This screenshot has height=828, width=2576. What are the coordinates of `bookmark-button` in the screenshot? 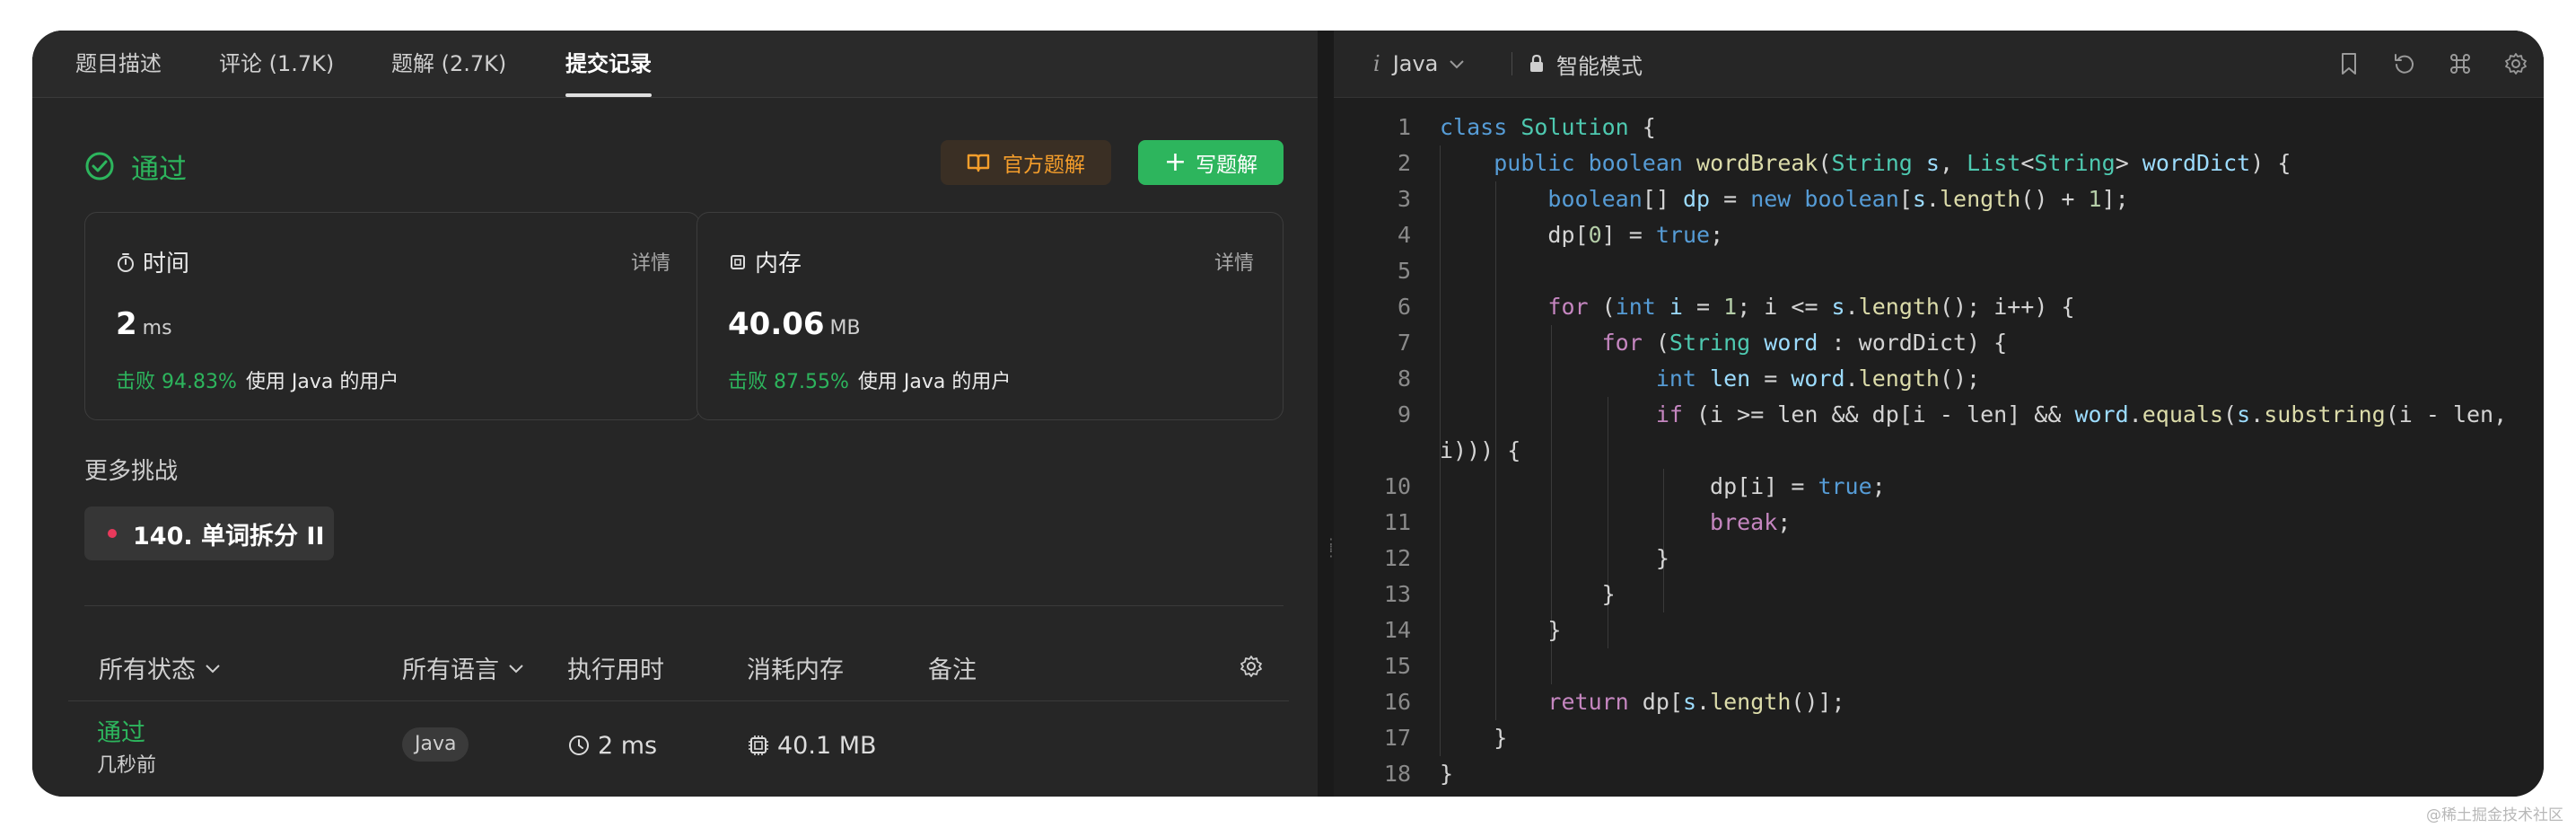 It's located at (2349, 63).